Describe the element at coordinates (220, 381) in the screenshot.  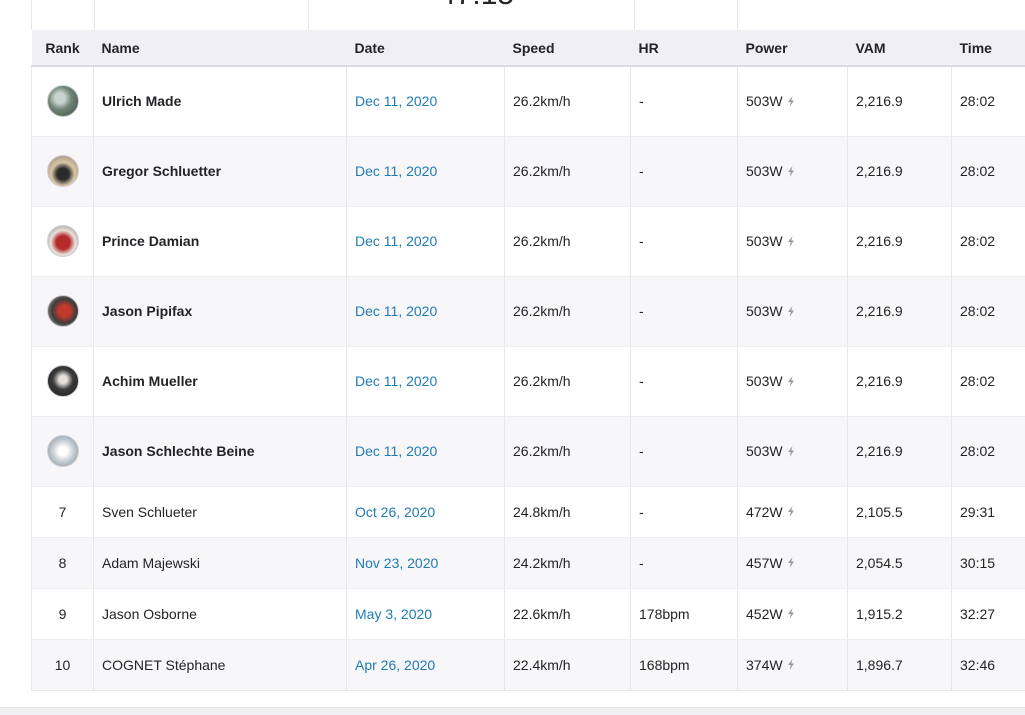
I see `name-cell: Achim Mueller` at that location.